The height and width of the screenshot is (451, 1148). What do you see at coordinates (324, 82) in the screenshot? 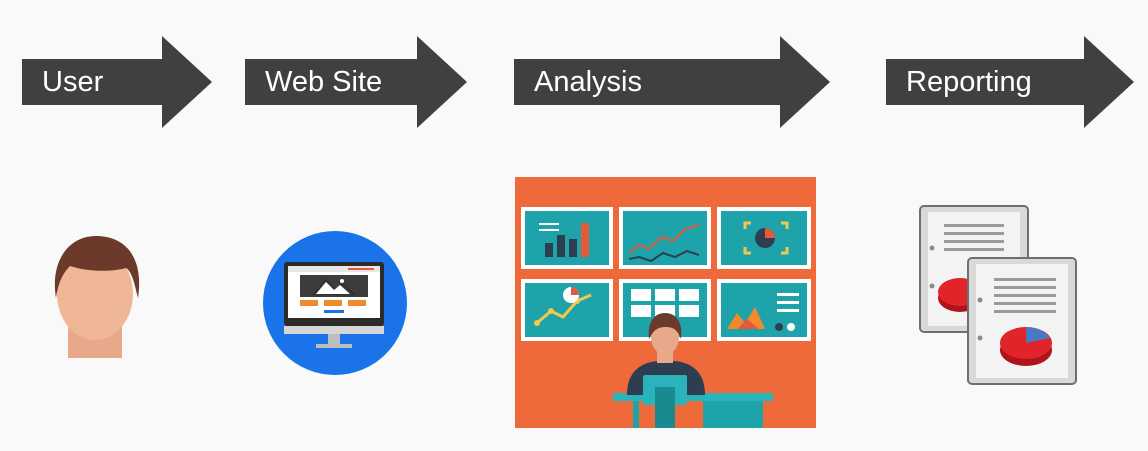
I see `step-label-web-site: Web Site` at bounding box center [324, 82].